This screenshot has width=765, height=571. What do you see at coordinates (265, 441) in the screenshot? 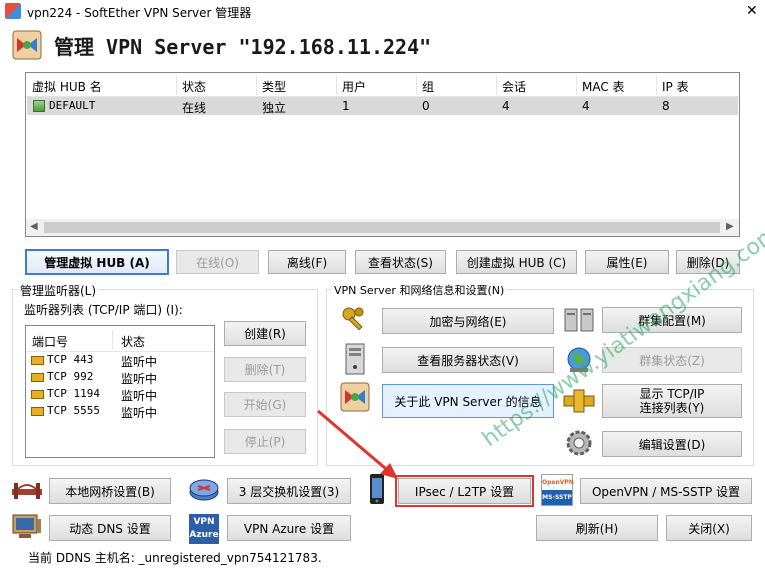
I see `stop-listener-button: 停止(P)` at bounding box center [265, 441].